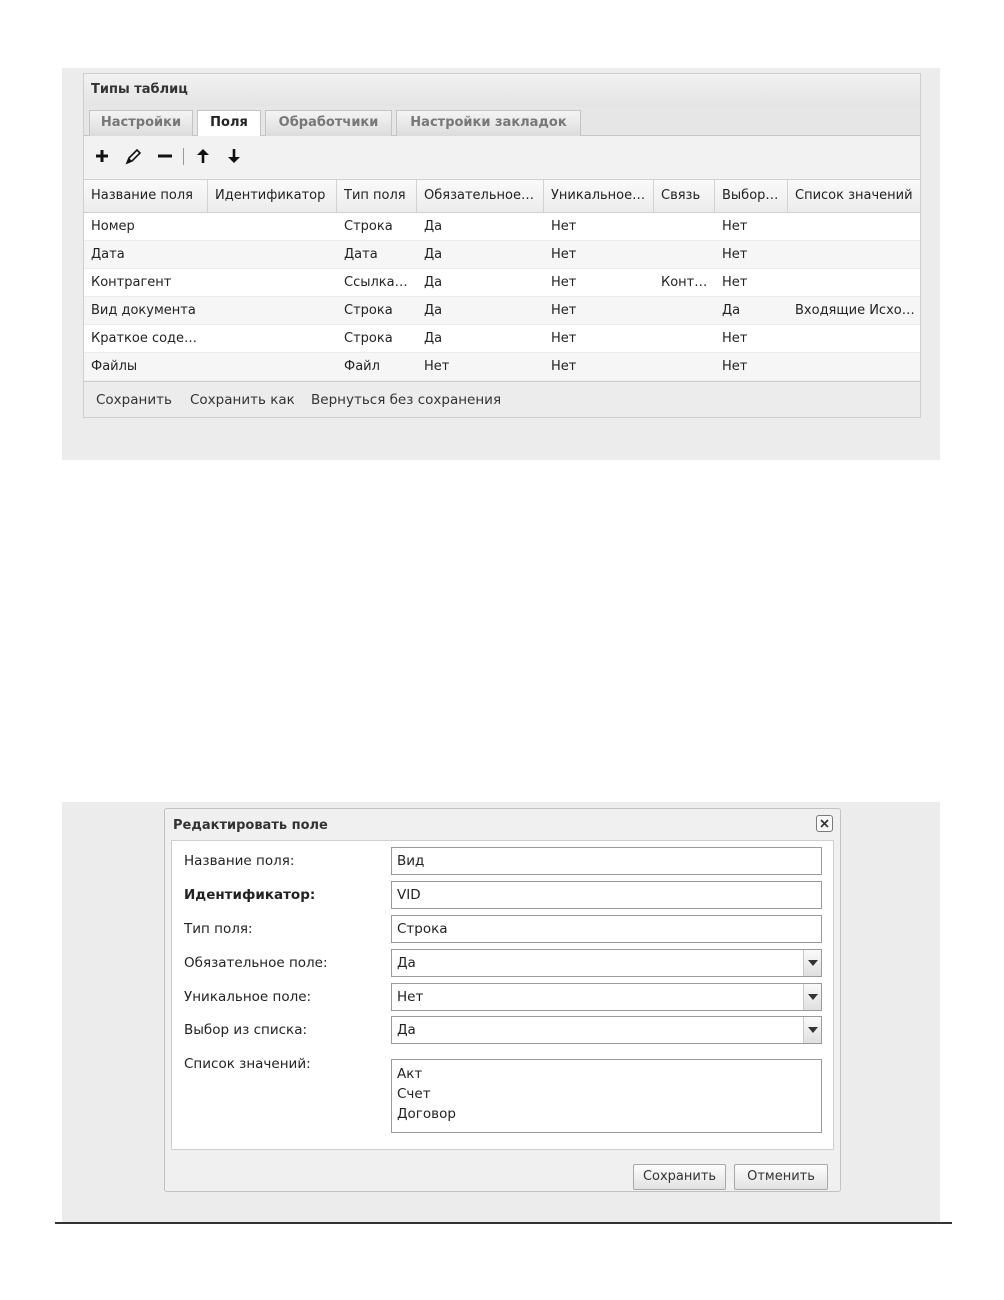 Image resolution: width=1004 pixels, height=1300 pixels. What do you see at coordinates (502, 367) in the screenshot?
I see `table-row: Файлы Файл Нет Нет Нет` at bounding box center [502, 367].